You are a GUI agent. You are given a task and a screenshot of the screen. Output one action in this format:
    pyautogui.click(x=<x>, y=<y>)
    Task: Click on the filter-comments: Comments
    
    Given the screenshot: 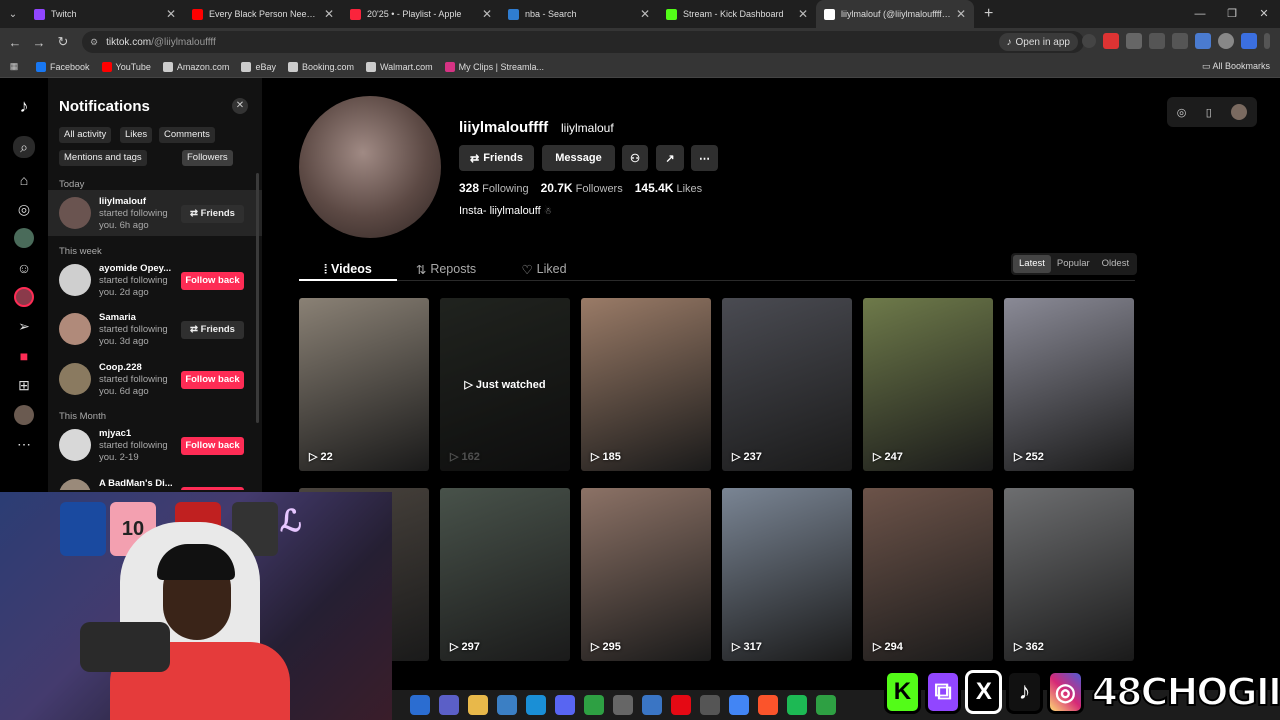 What is the action you would take?
    pyautogui.click(x=187, y=135)
    